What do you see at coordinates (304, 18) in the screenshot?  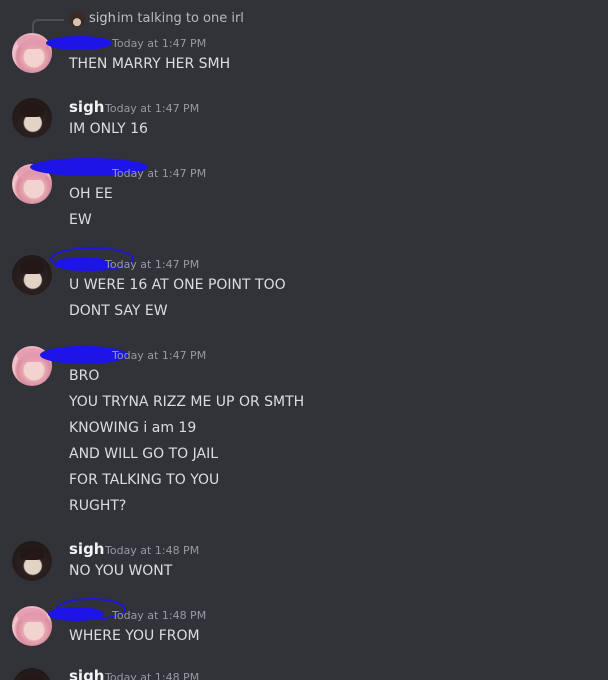 I see `reply-preview: sigh im talking to one irl` at bounding box center [304, 18].